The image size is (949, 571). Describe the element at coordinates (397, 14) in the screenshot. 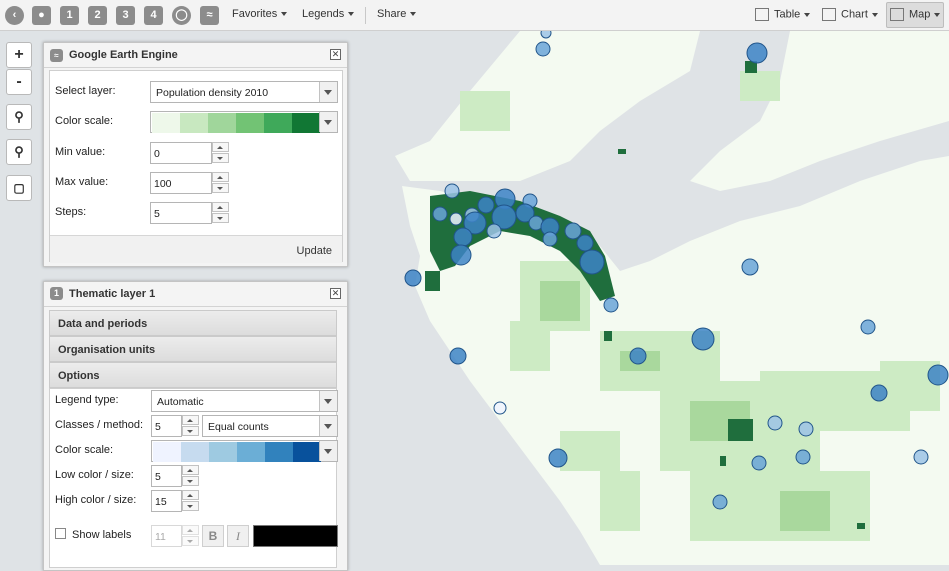

I see `share-menu: Share` at that location.